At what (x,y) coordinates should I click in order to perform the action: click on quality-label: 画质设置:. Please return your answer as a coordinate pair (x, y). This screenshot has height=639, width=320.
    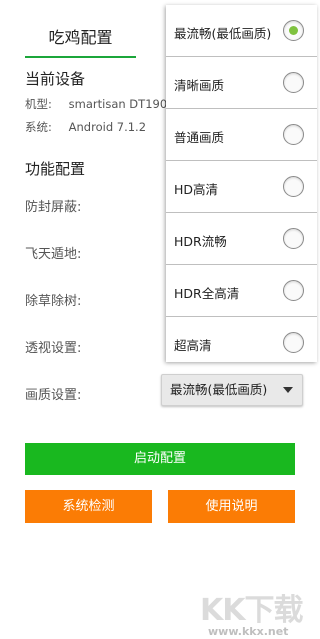
    Looking at the image, I should click on (53, 395).